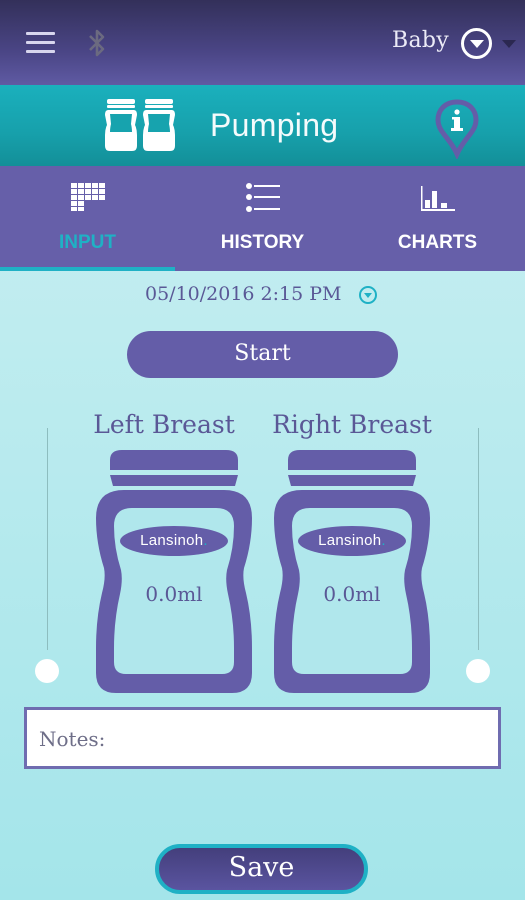  Describe the element at coordinates (262, 42) in the screenshot. I see `app-bar: Baby` at that location.